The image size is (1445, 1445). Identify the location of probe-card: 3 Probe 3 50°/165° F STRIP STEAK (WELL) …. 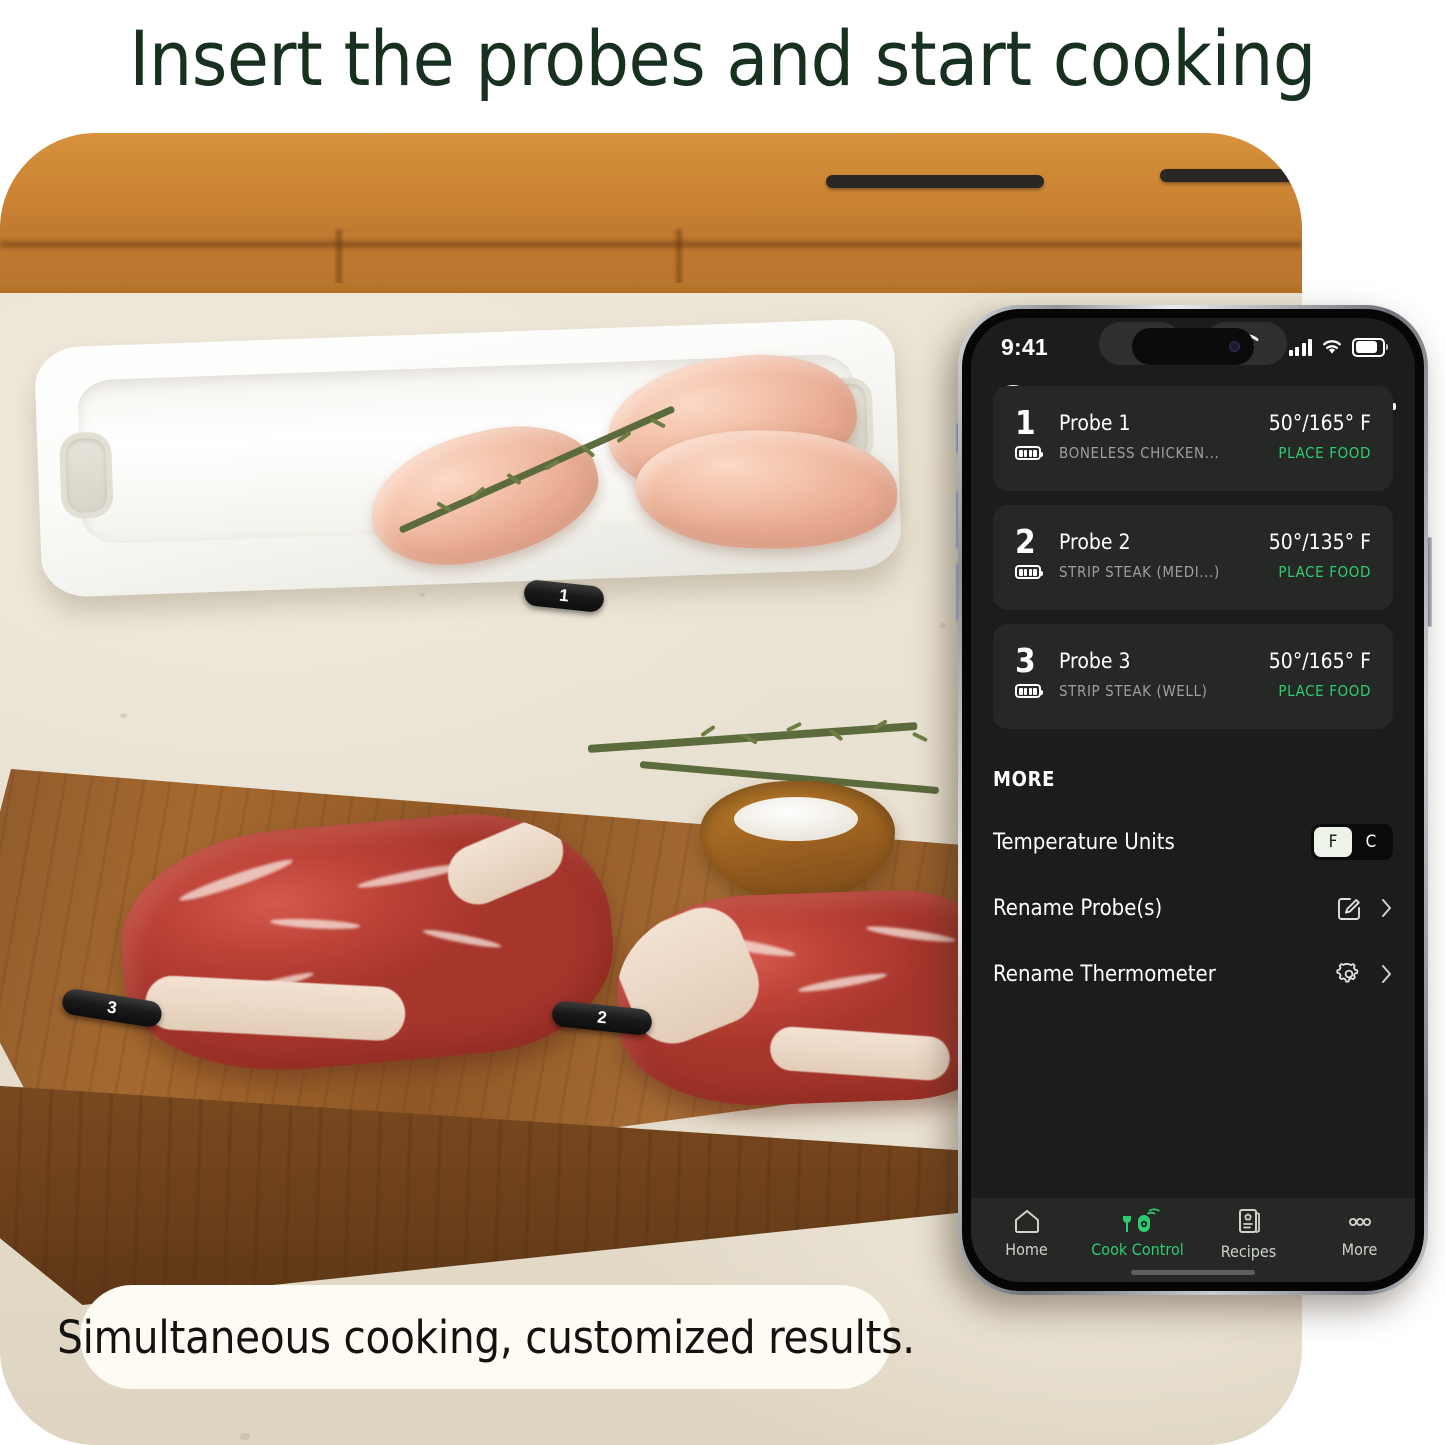
(1193, 676).